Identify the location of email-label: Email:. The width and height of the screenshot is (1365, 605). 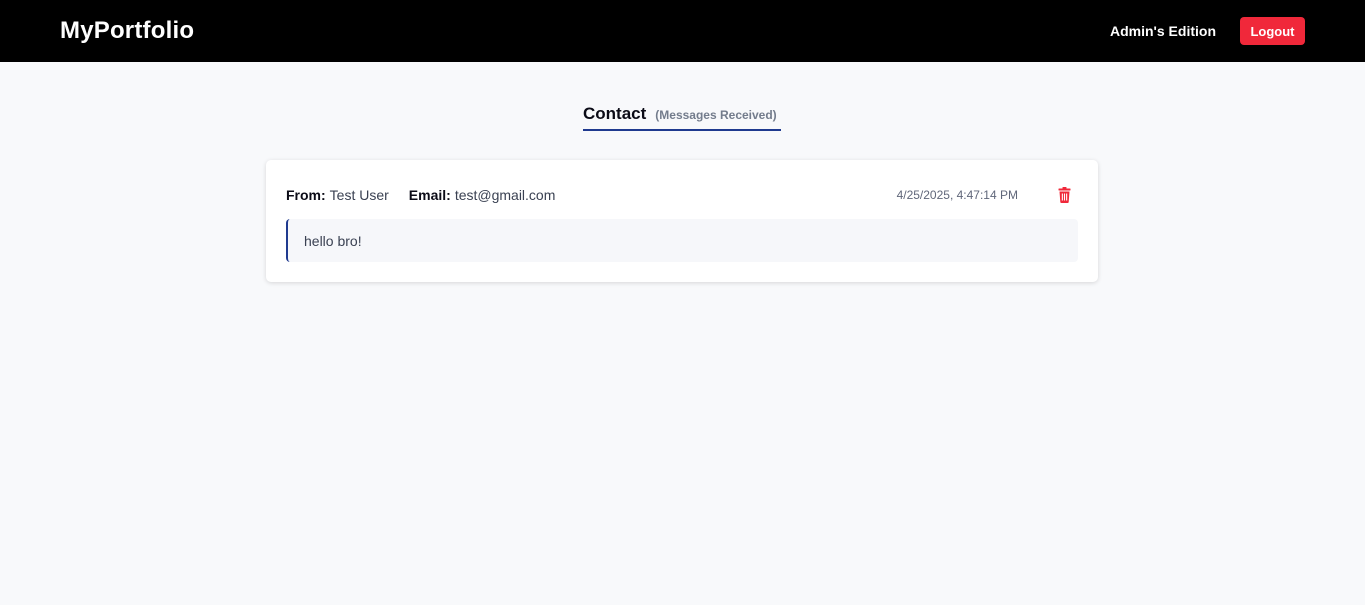
(429, 195).